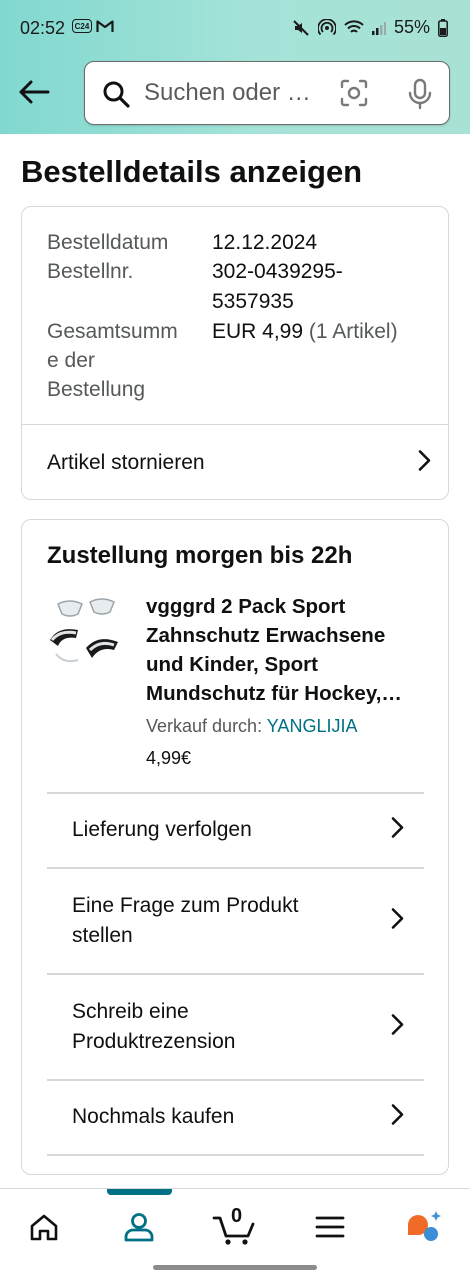  I want to click on search-icon, so click(116, 96).